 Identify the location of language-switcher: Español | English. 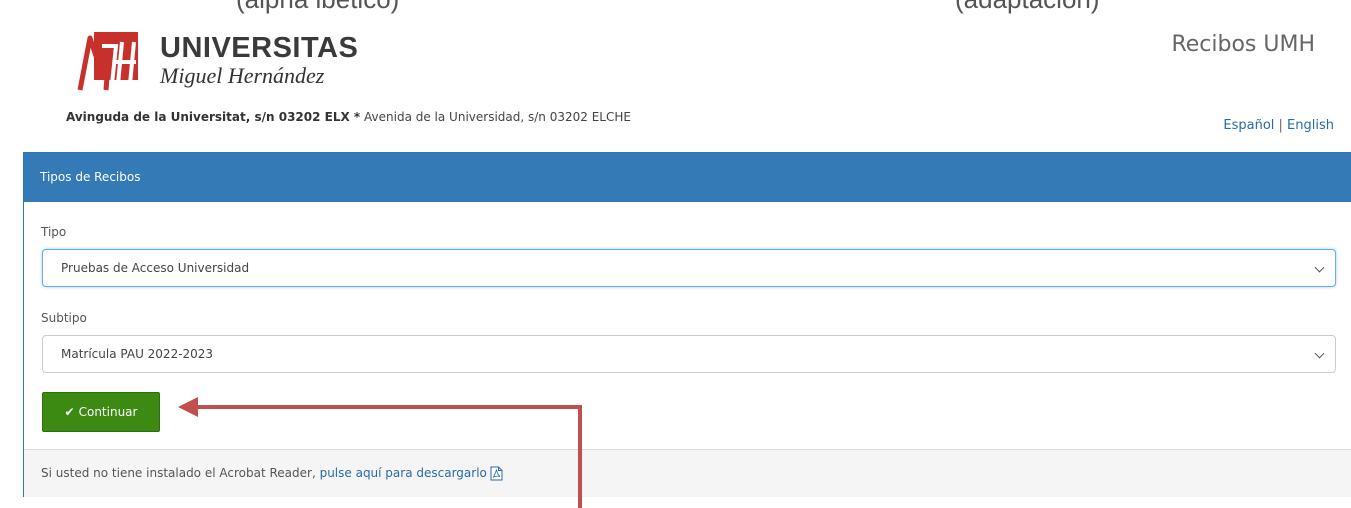
(1278, 125).